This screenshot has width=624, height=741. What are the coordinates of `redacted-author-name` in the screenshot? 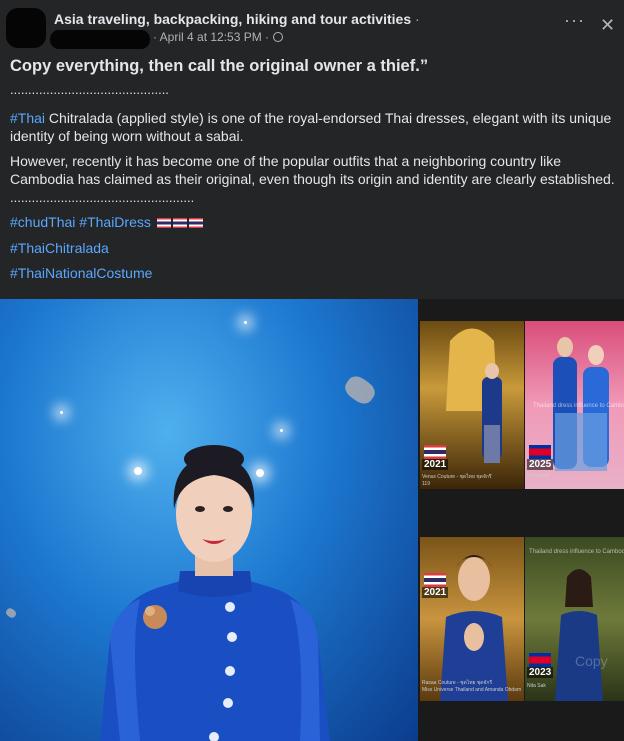 It's located at (100, 39).